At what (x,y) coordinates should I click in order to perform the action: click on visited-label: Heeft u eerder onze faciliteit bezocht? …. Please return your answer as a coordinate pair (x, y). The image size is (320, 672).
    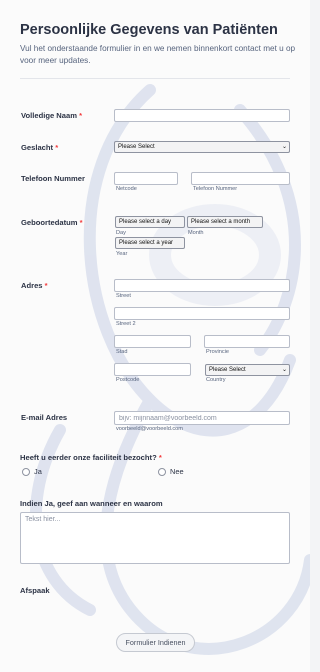
    Looking at the image, I should click on (91, 457).